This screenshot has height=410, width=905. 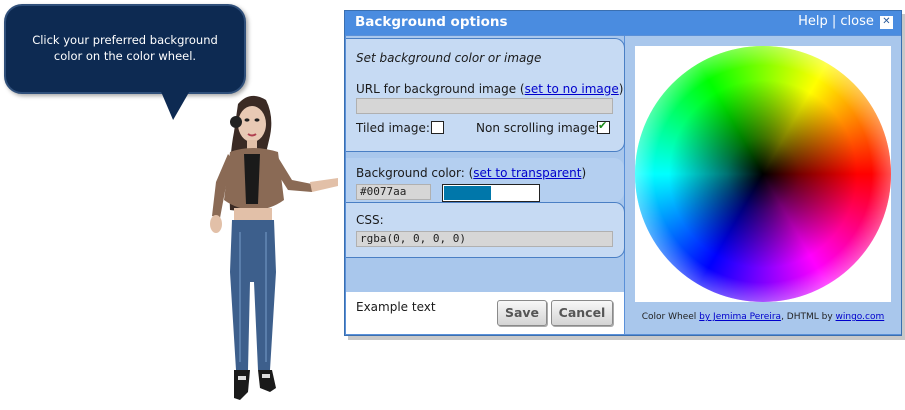 I want to click on non-scrolling-checkbox, so click(x=603, y=126).